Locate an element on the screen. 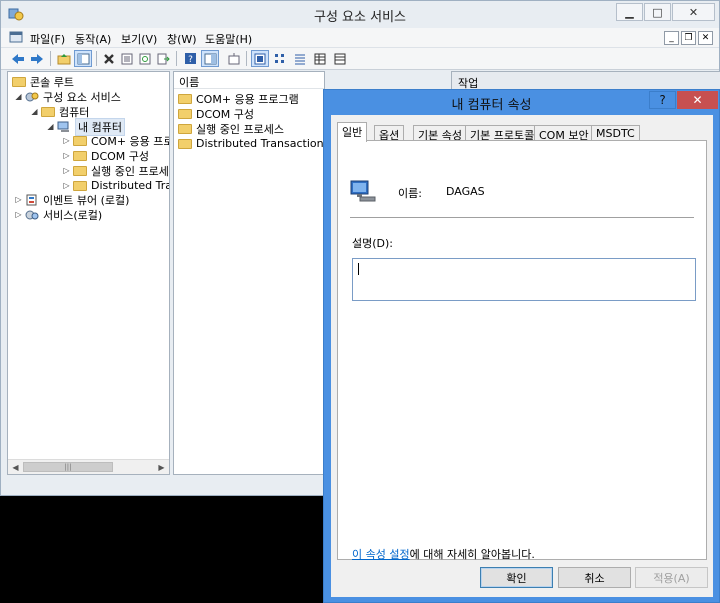  dialog-title-bar: 내 컴퓨터 속성 ? ✕ is located at coordinates (521, 102).